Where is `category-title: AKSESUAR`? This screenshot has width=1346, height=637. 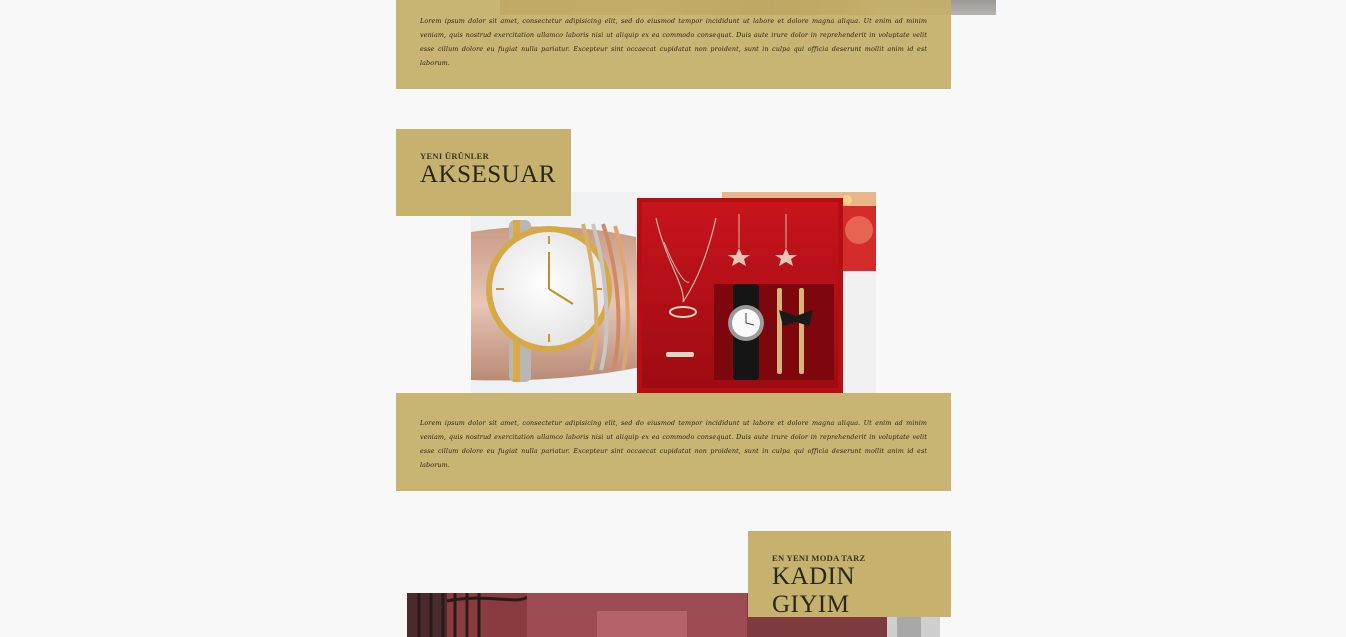
category-title: AKSESUAR is located at coordinates (487, 175).